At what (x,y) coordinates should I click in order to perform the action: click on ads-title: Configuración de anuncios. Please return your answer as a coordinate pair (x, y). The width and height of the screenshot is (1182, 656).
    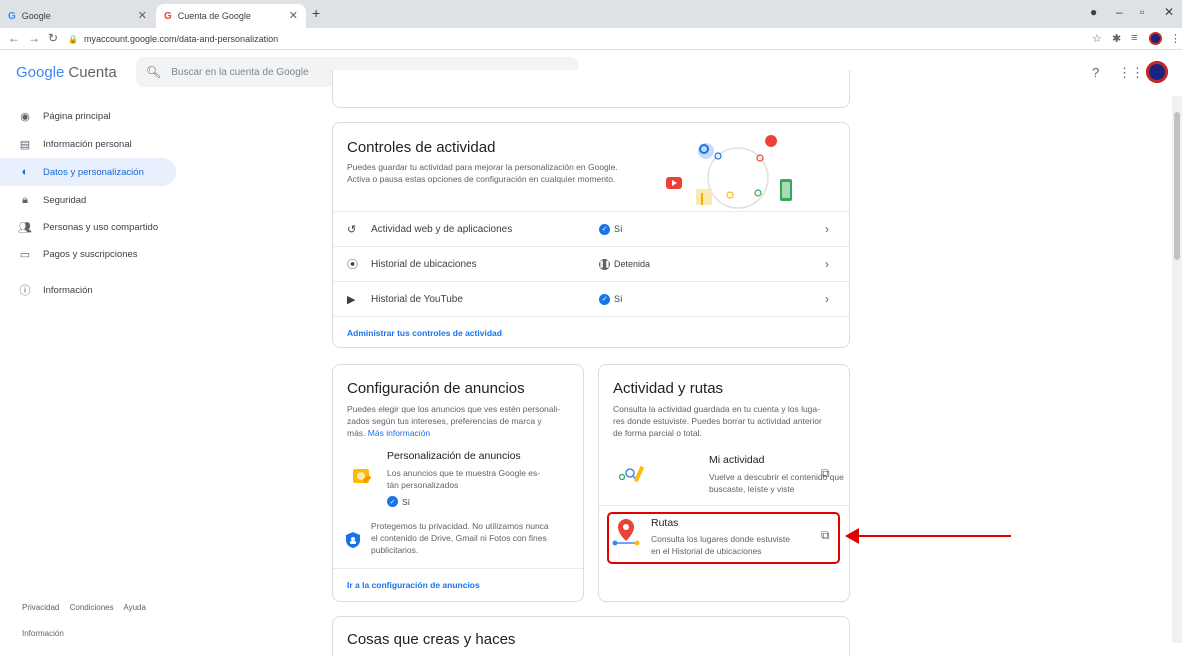
    Looking at the image, I should click on (436, 388).